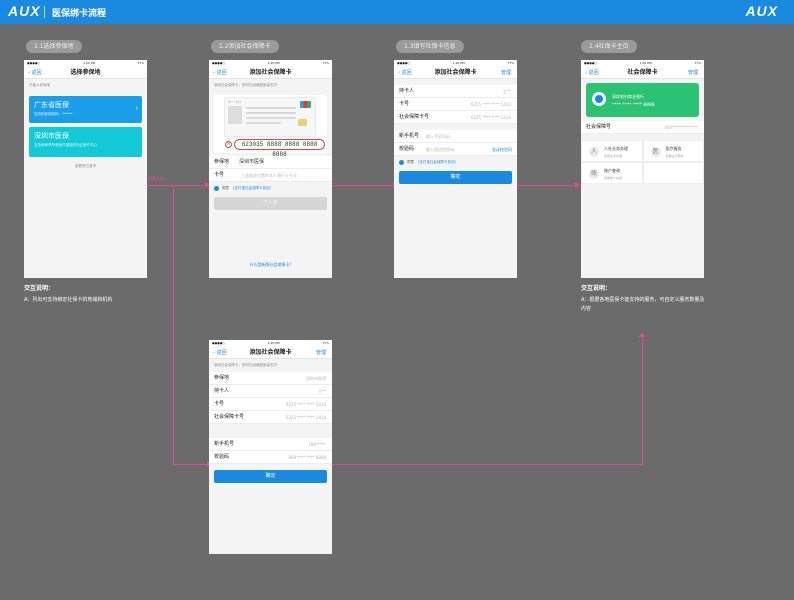  What do you see at coordinates (613, 178) in the screenshot?
I see `service-subtitle: 查看账户余额` at bounding box center [613, 178].